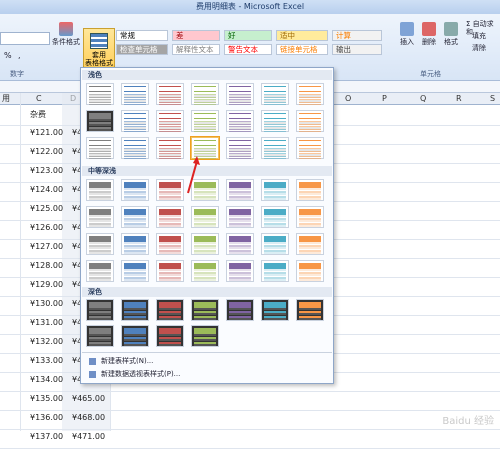 The width and height of the screenshot is (500, 449). I want to click on cell-style-9: 输出, so click(357, 49).